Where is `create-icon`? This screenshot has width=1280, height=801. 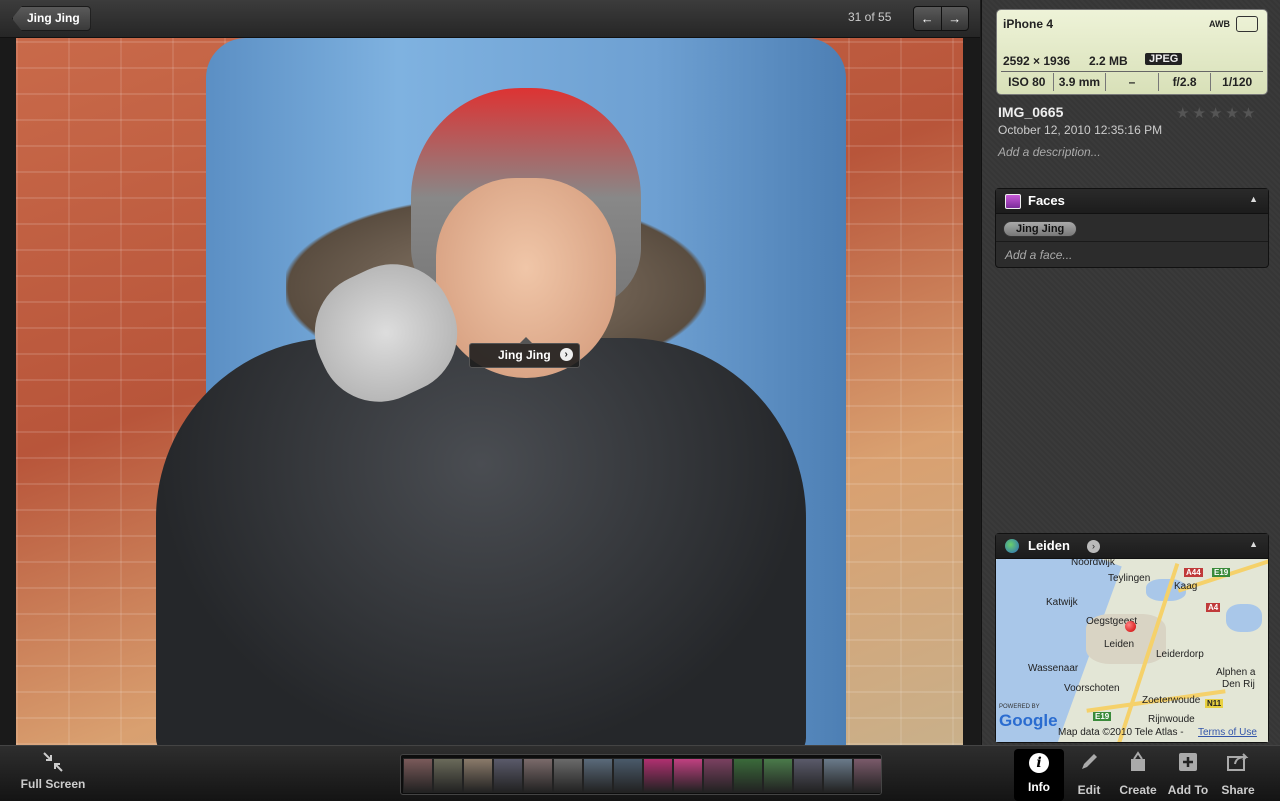 create-icon is located at coordinates (1138, 763).